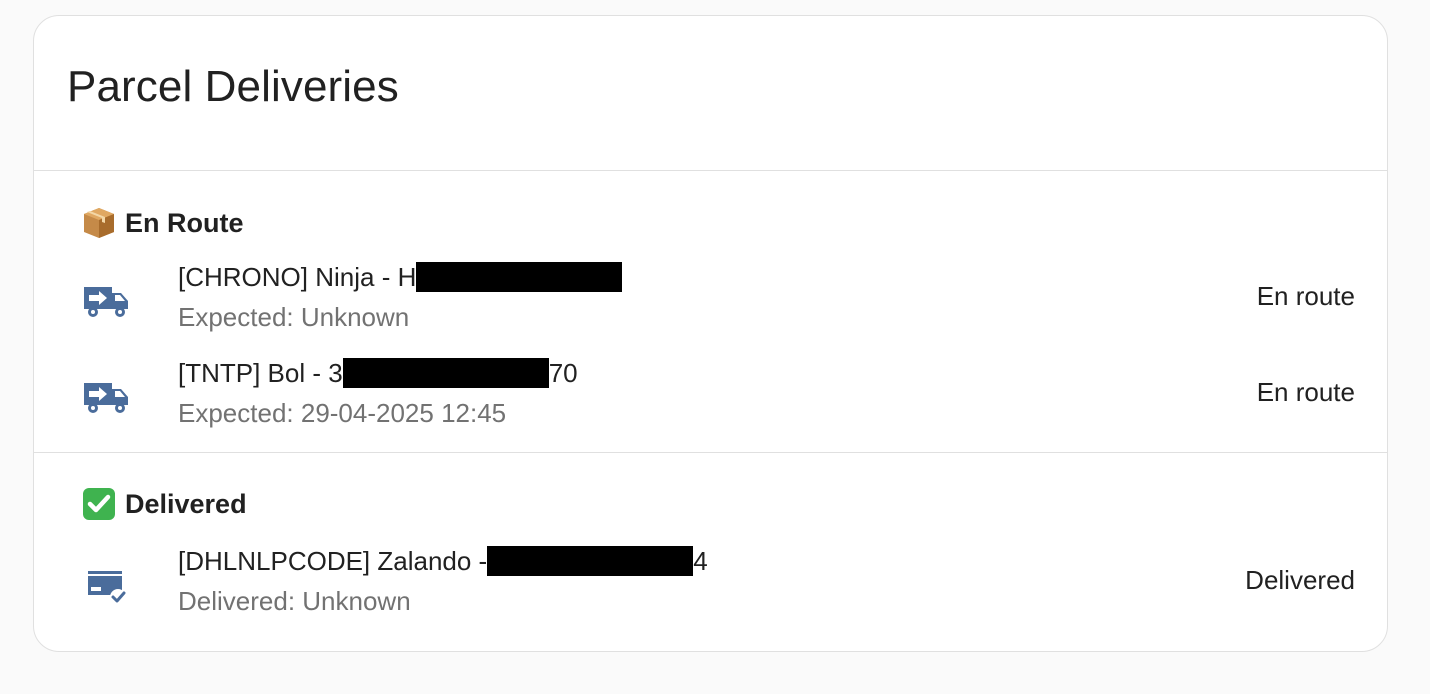  I want to click on item-text: [CHRONO] Ninja - H Expected: Unknown, so click(400, 297).